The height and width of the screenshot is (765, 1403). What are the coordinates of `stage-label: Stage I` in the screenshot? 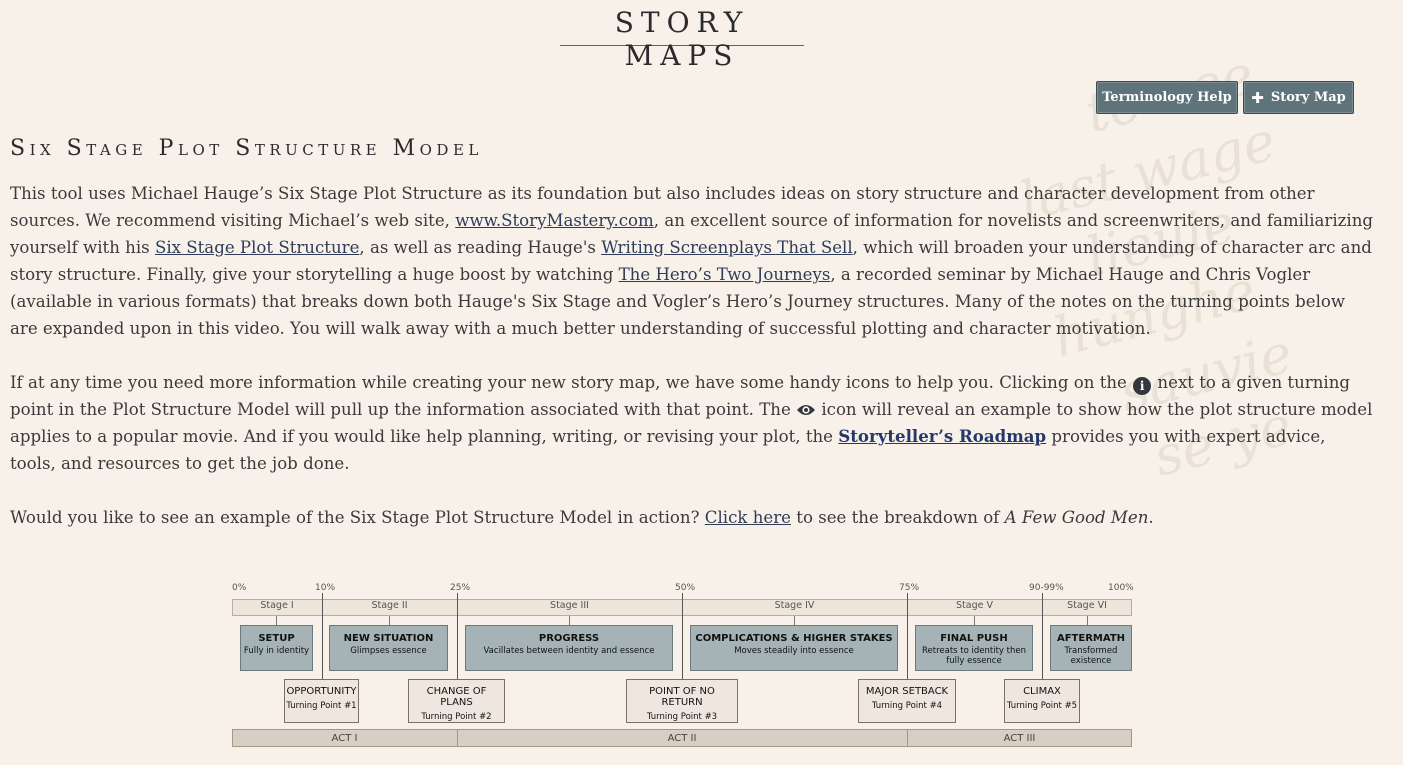 It's located at (277, 605).